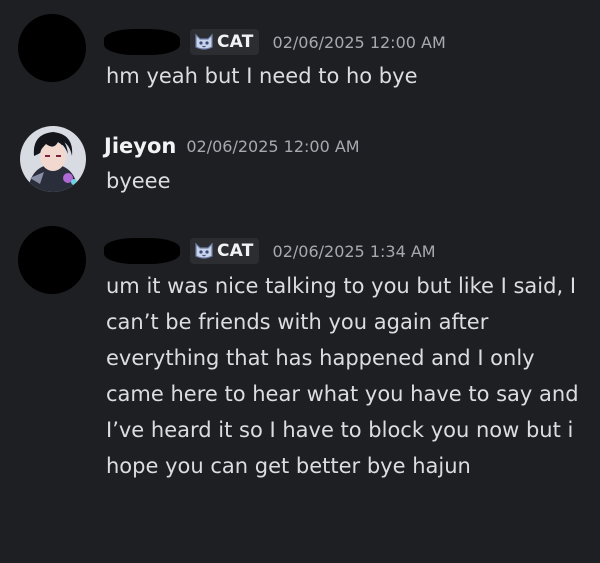 The width and height of the screenshot is (600, 563). I want to click on message-text: hm yeah but I need to ho bye, so click(262, 76).